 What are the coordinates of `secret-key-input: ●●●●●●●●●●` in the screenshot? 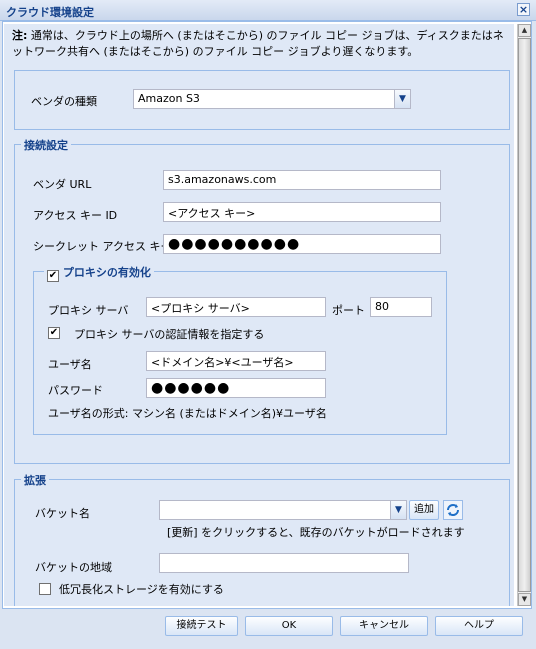 It's located at (302, 244).